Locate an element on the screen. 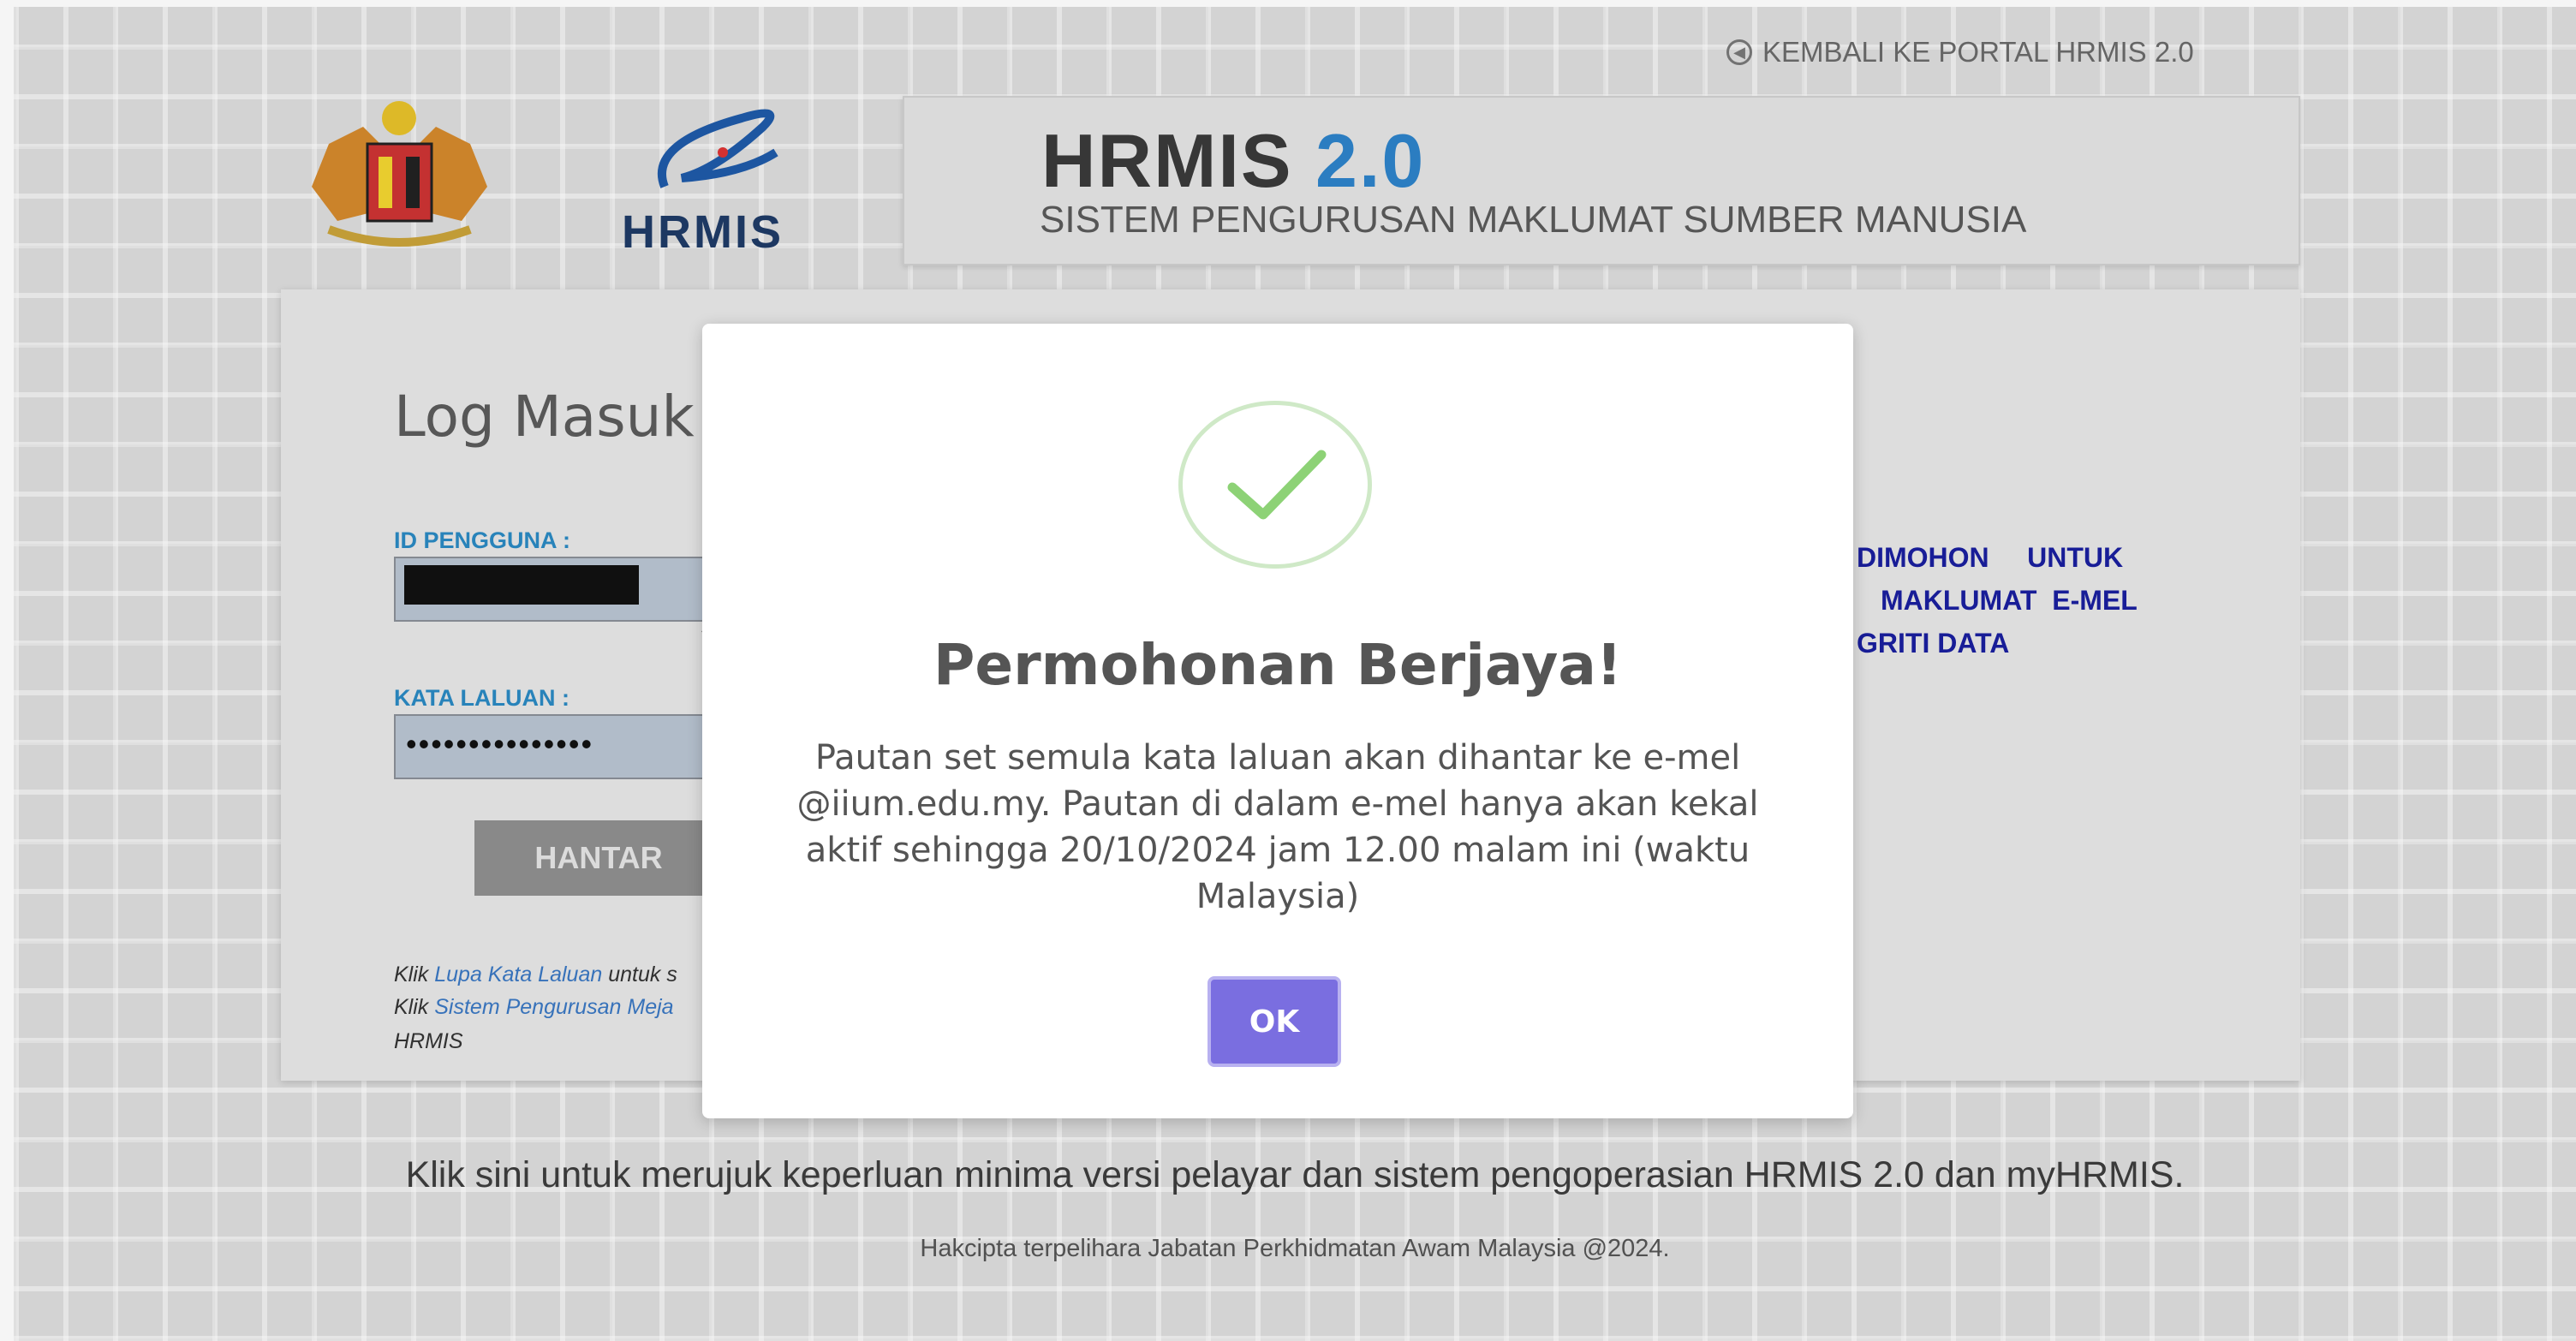 The width and height of the screenshot is (2576, 1341). dialog-title: Permohonan Berjaya! is located at coordinates (1278, 665).